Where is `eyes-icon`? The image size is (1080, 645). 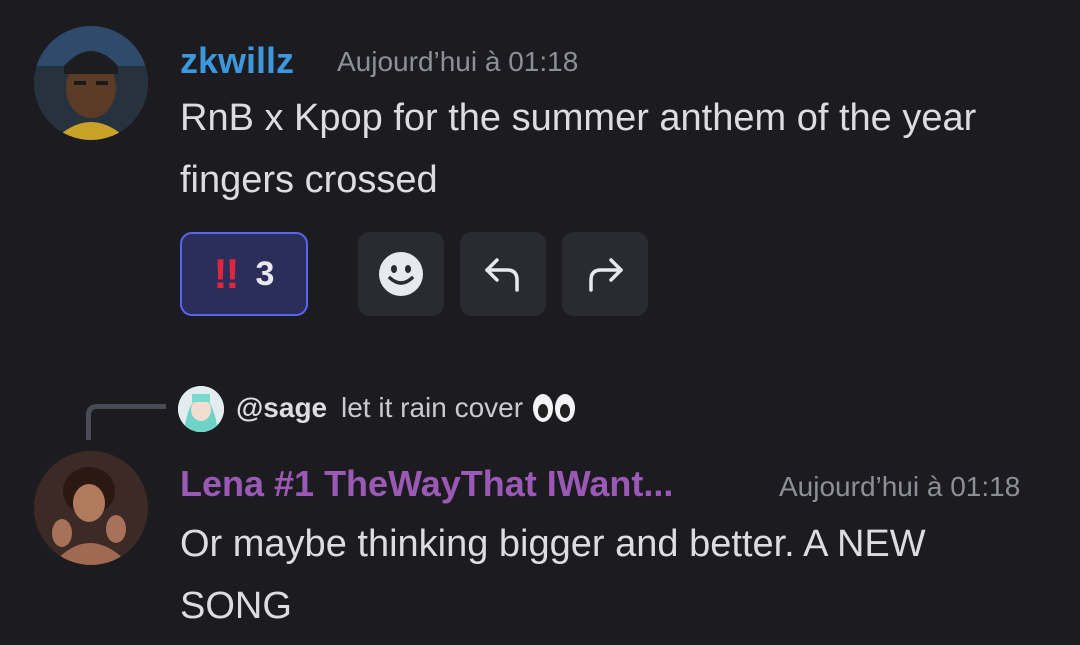
eyes-icon is located at coordinates (554, 408).